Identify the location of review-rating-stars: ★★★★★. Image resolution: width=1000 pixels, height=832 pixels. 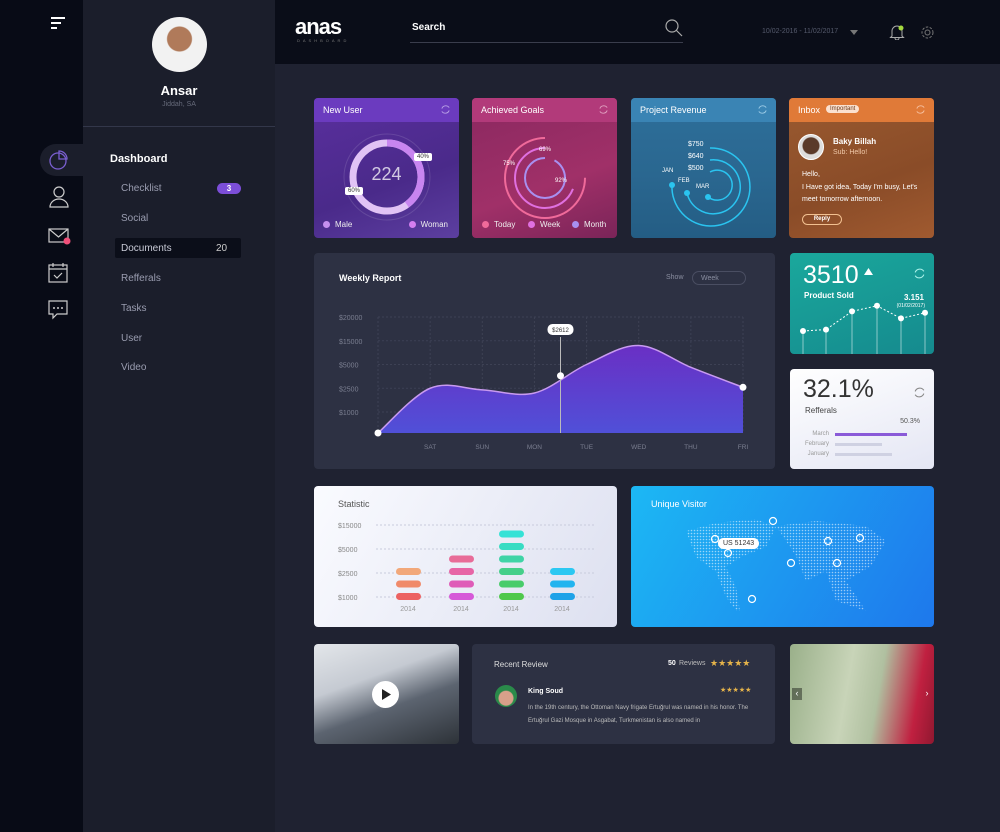
(736, 690).